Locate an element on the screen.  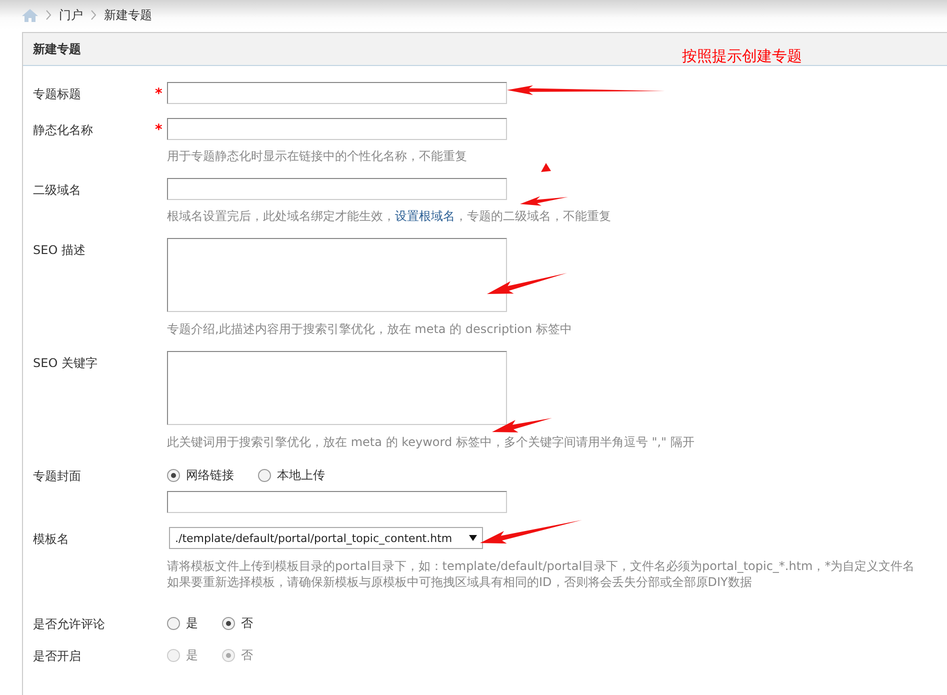
hint-text: 如果要重新选择模板，请确保新模板与原模板中可拖拽区域具有相同的ID，否则将会丢失分部或全部原DIY数据 is located at coordinates (459, 582).